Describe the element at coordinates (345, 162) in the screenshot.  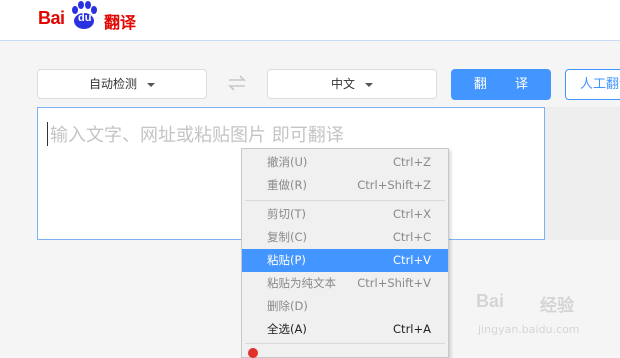
I see `menu-item-undo: 撤消(U) Ctrl+Z` at that location.